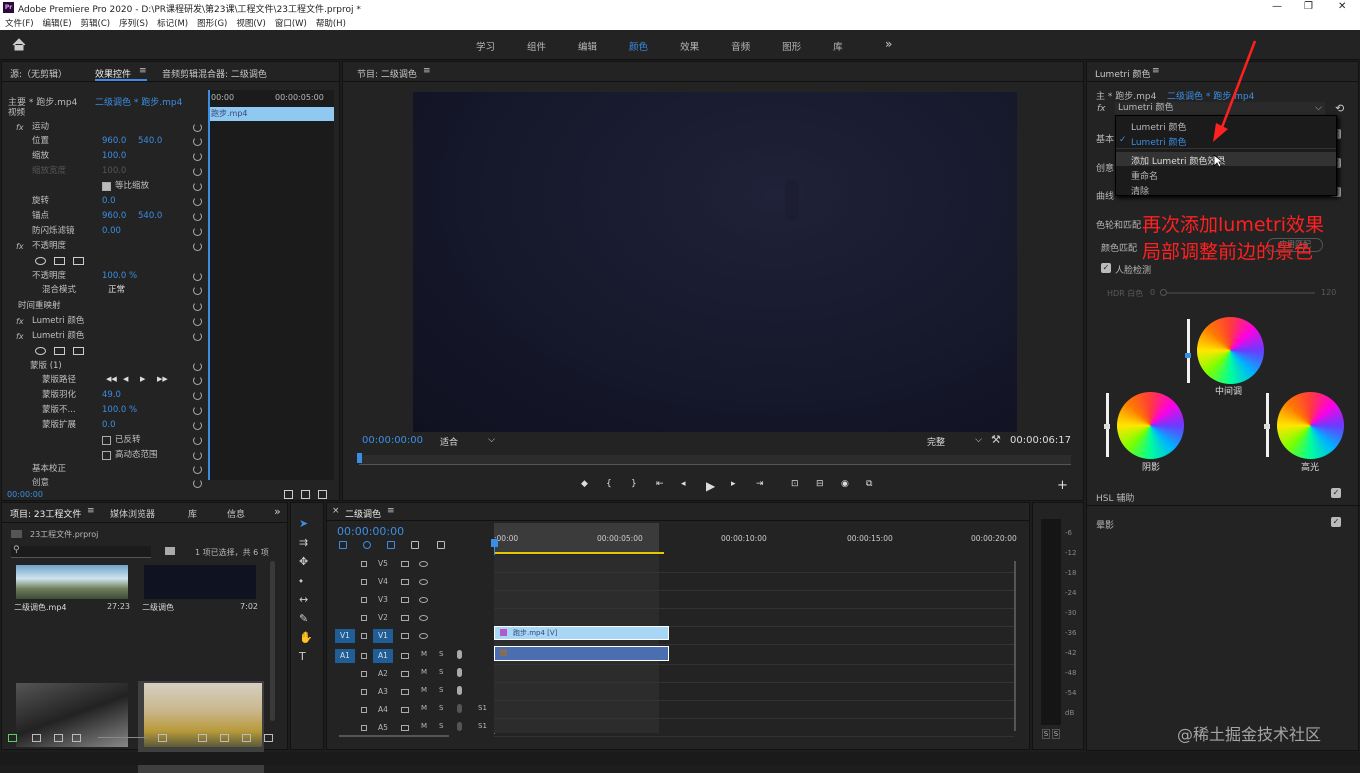 This screenshot has width=1360, height=773. Describe the element at coordinates (441, 726) in the screenshot. I see `solo-button: S` at that location.